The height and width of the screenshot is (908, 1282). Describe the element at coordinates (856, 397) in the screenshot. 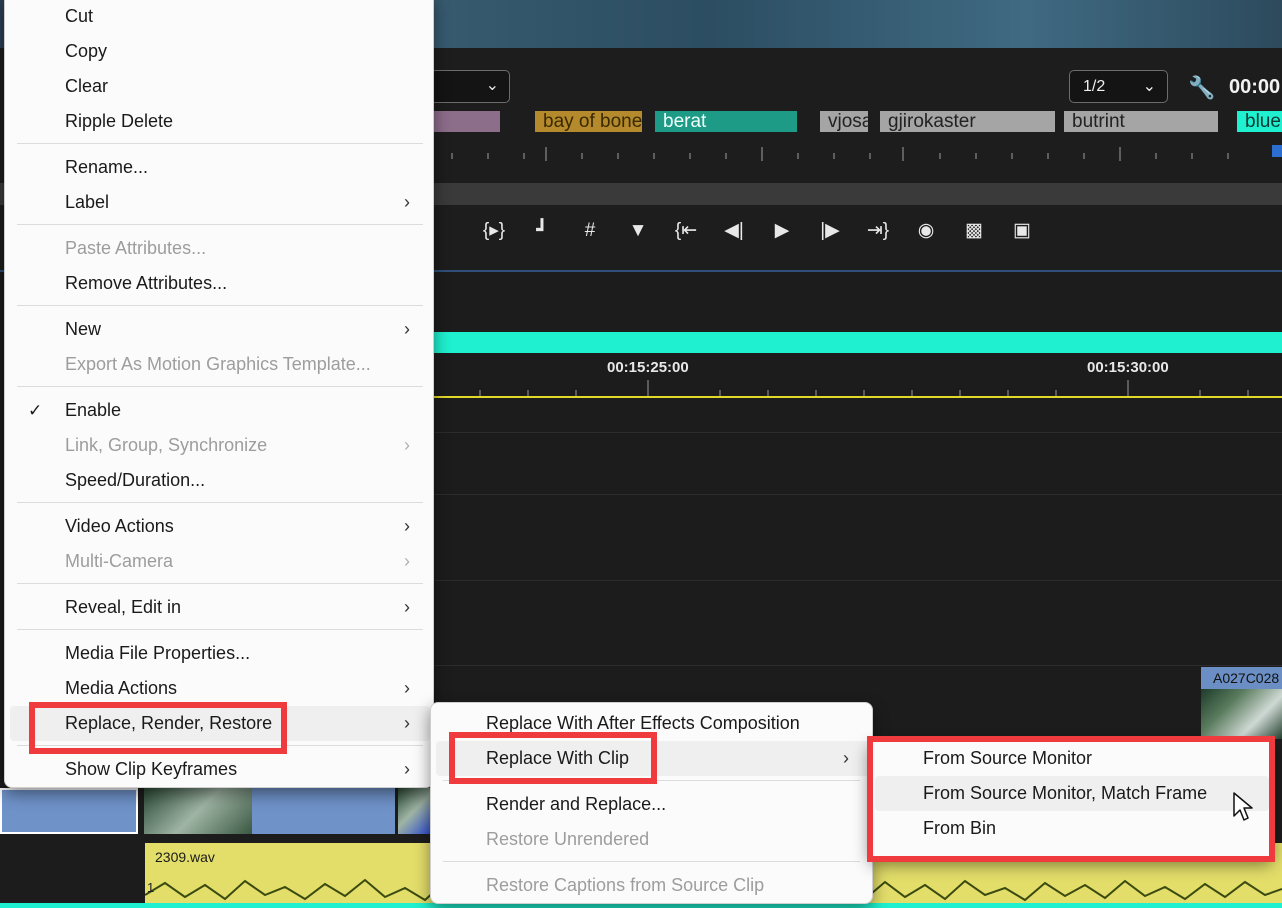

I see `playhead-line` at that location.